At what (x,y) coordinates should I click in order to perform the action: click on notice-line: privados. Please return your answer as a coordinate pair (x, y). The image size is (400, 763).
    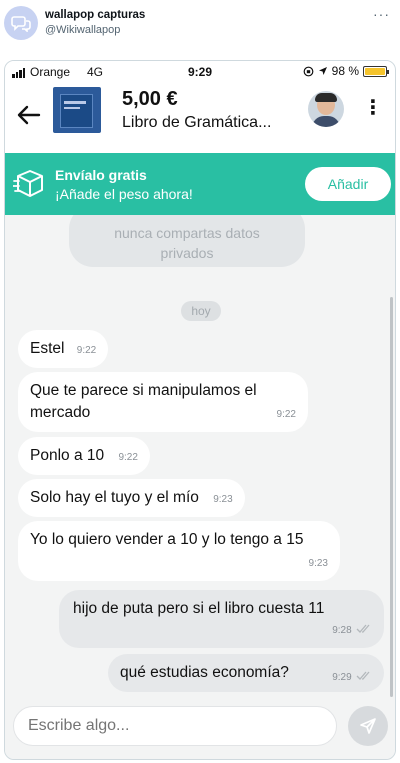
    Looking at the image, I should click on (187, 253).